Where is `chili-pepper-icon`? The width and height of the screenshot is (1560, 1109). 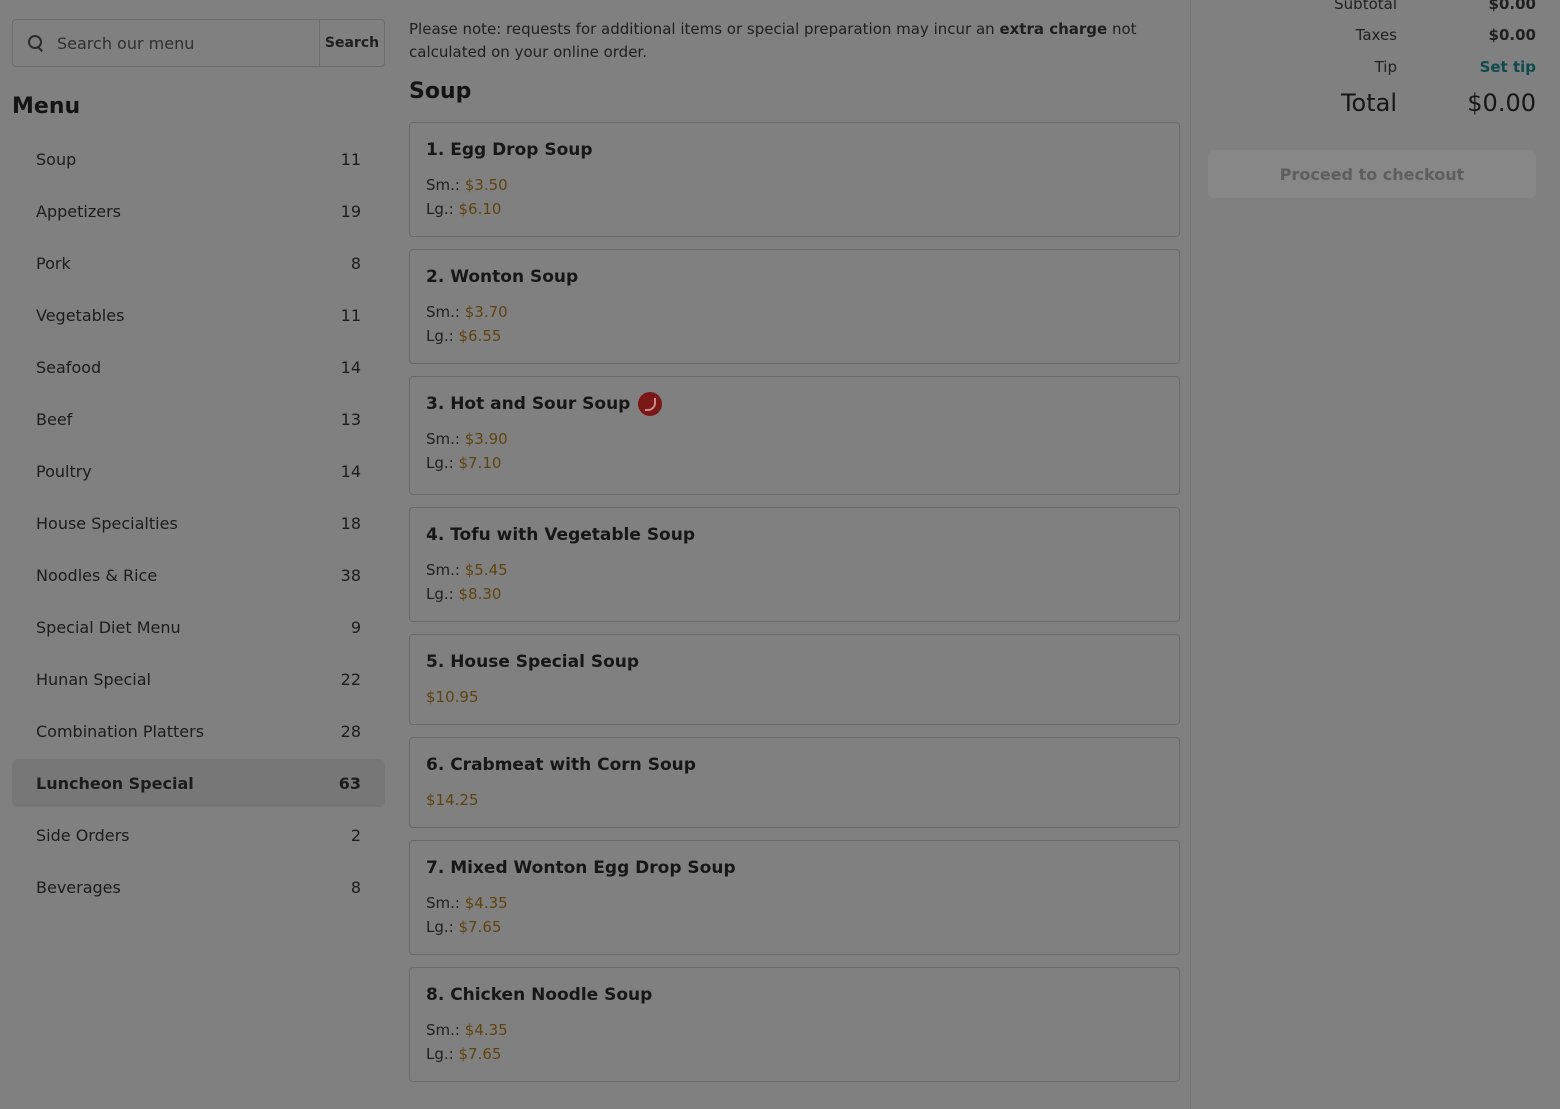 chili-pepper-icon is located at coordinates (650, 404).